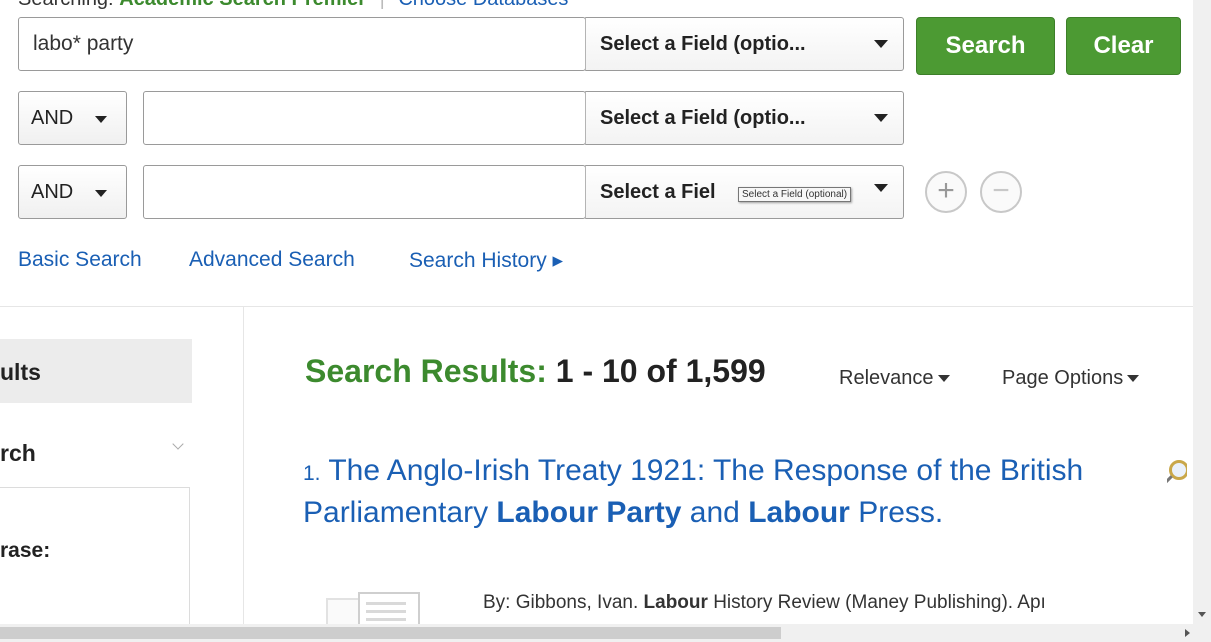 The height and width of the screenshot is (642, 1211). Describe the element at coordinates (985, 46) in the screenshot. I see `search-button: Search` at that location.